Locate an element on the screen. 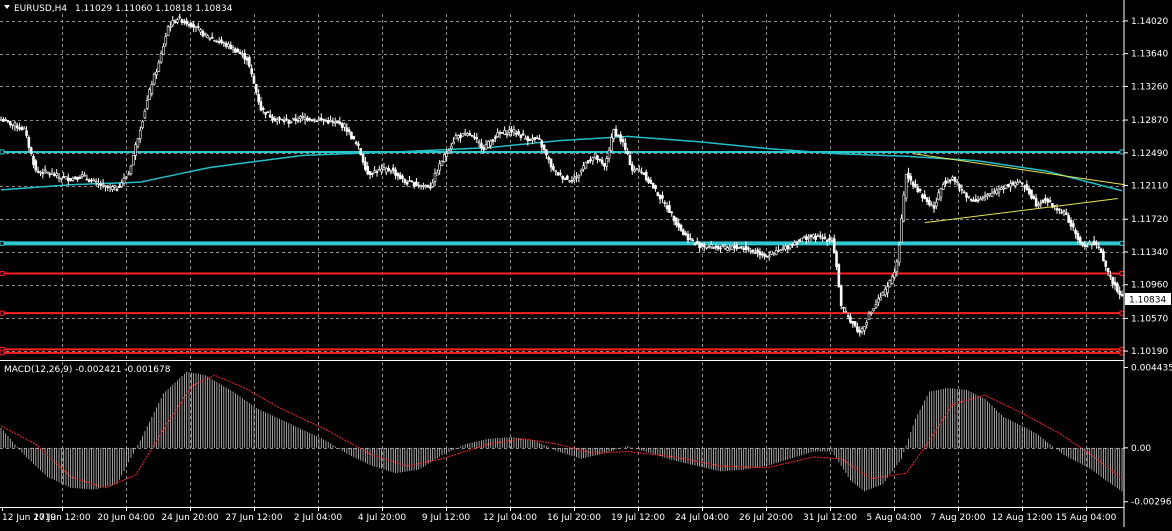  level-handle-icon is located at coordinates (2, 243).